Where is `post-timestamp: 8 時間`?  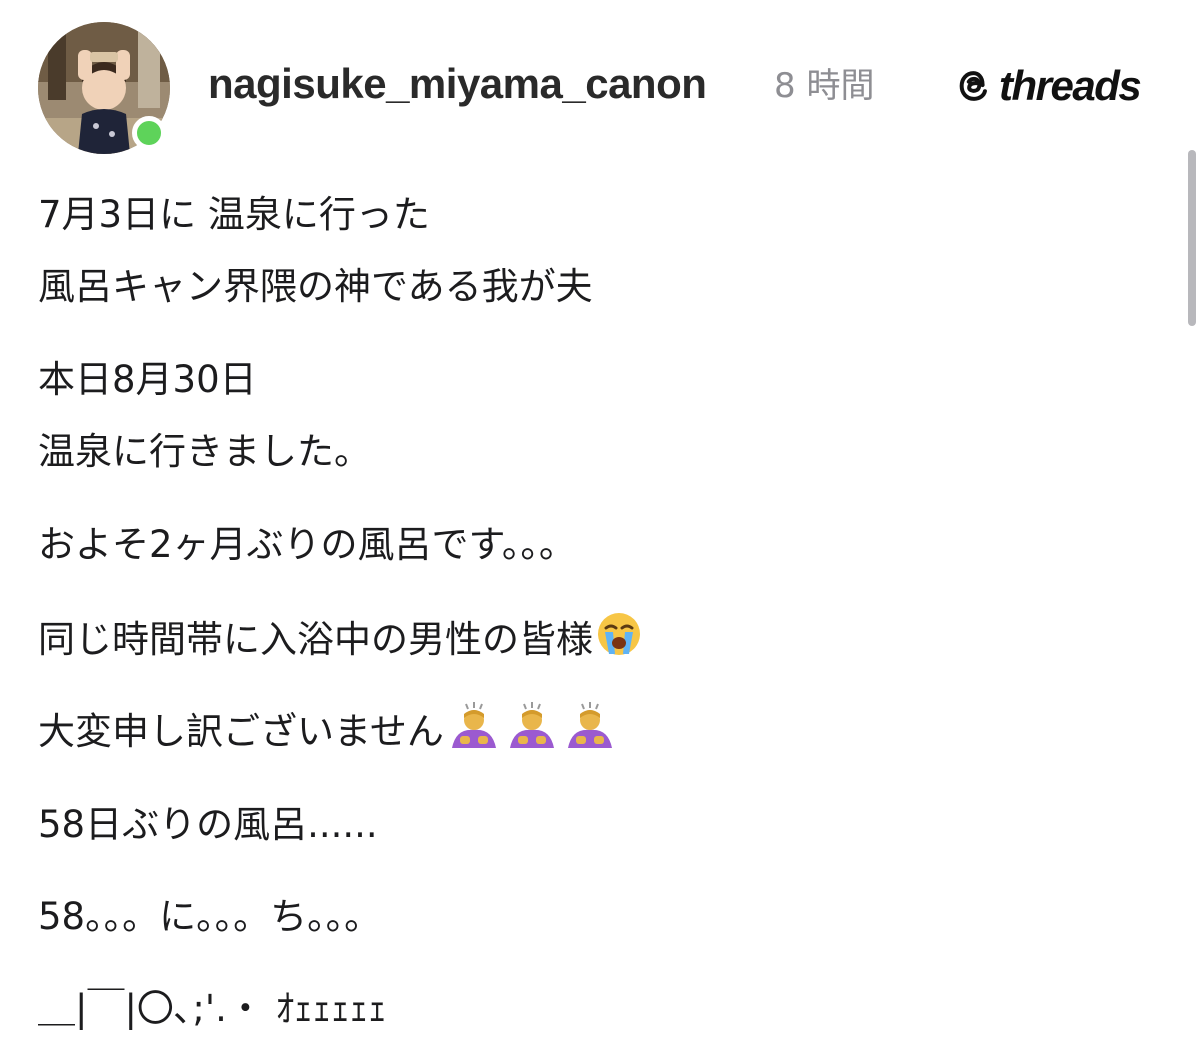 post-timestamp: 8 時間 is located at coordinates (824, 86).